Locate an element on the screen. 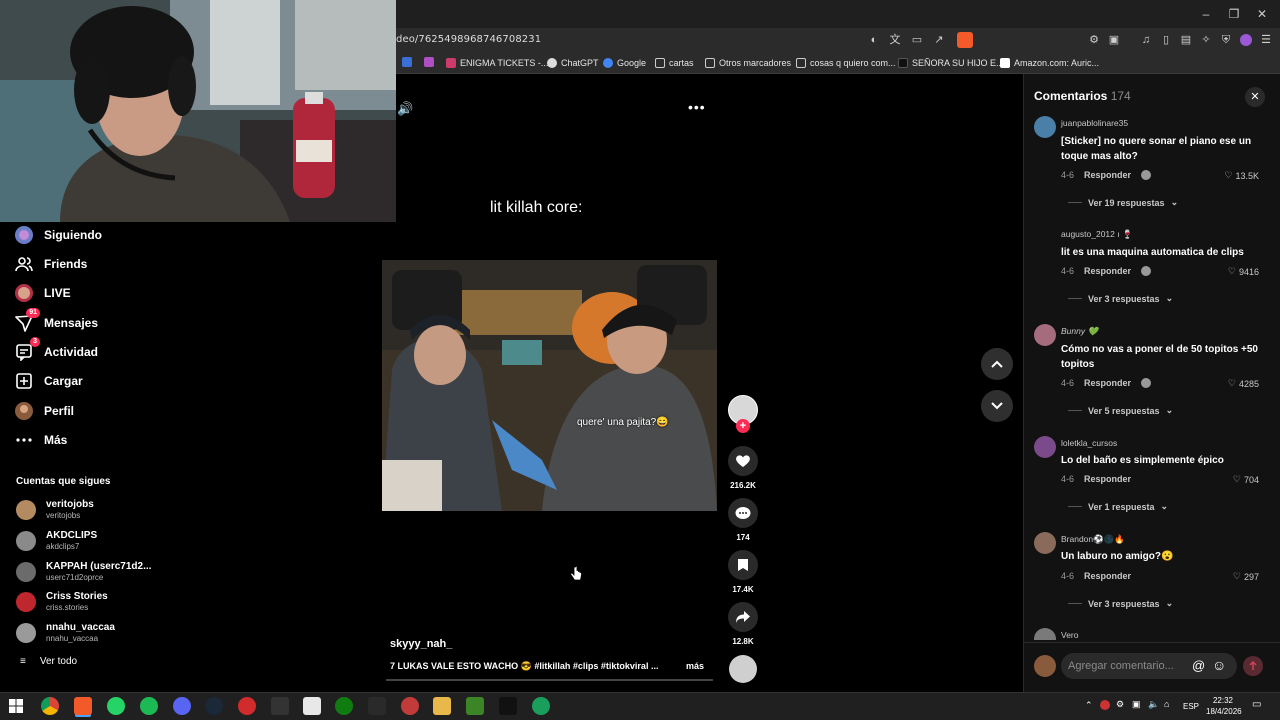 The image size is (1280, 720). close-window-button: ✕ is located at coordinates (1262, 14).